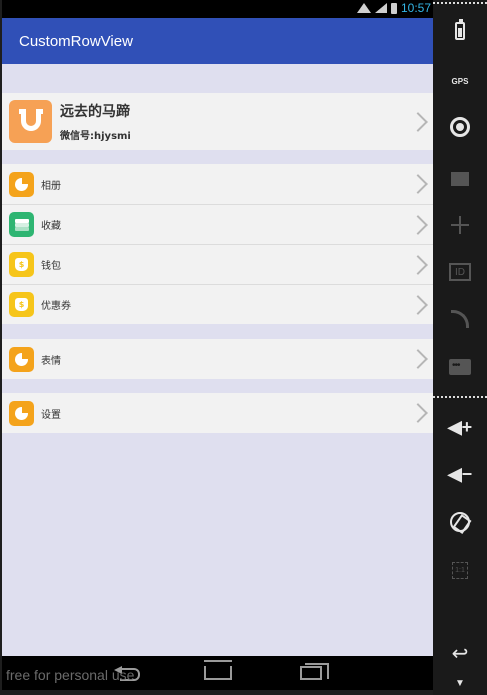  I want to click on menu-control: ▼, so click(460, 682).